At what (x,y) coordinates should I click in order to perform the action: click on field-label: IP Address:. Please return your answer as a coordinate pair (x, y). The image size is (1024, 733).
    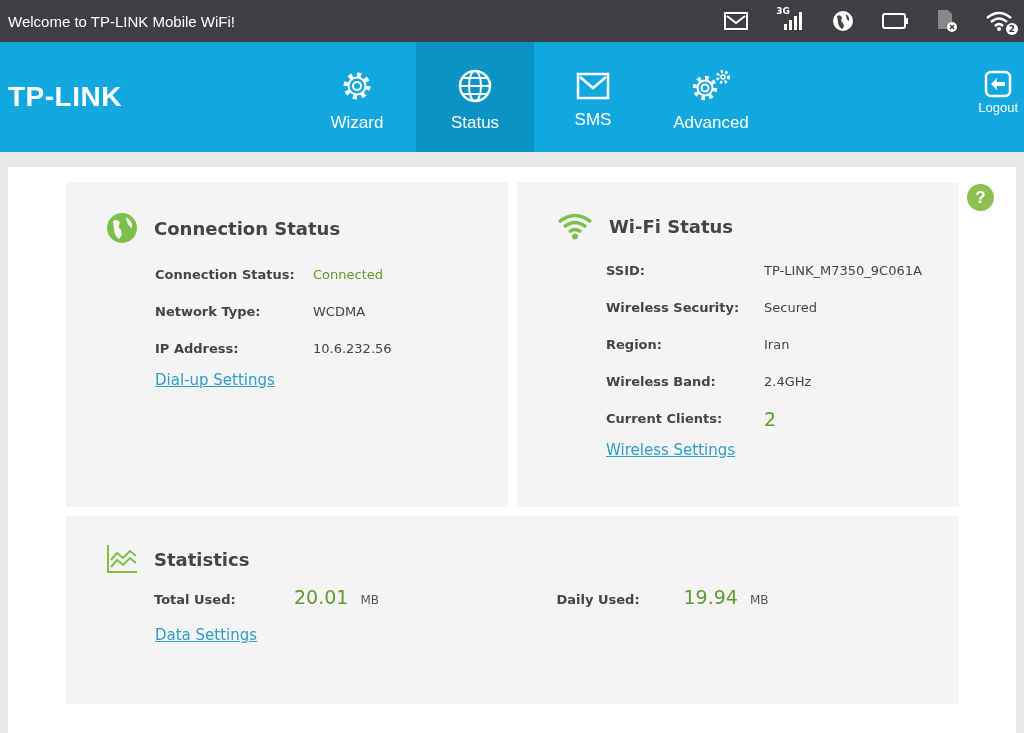
    Looking at the image, I should click on (197, 348).